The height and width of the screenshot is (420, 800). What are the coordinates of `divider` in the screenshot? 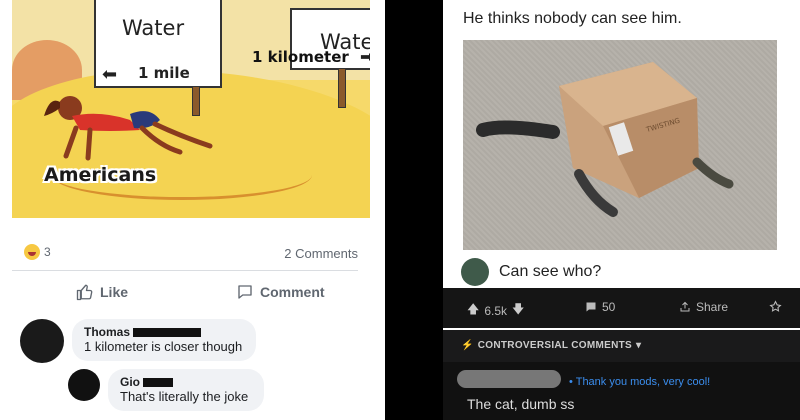 It's located at (185, 270).